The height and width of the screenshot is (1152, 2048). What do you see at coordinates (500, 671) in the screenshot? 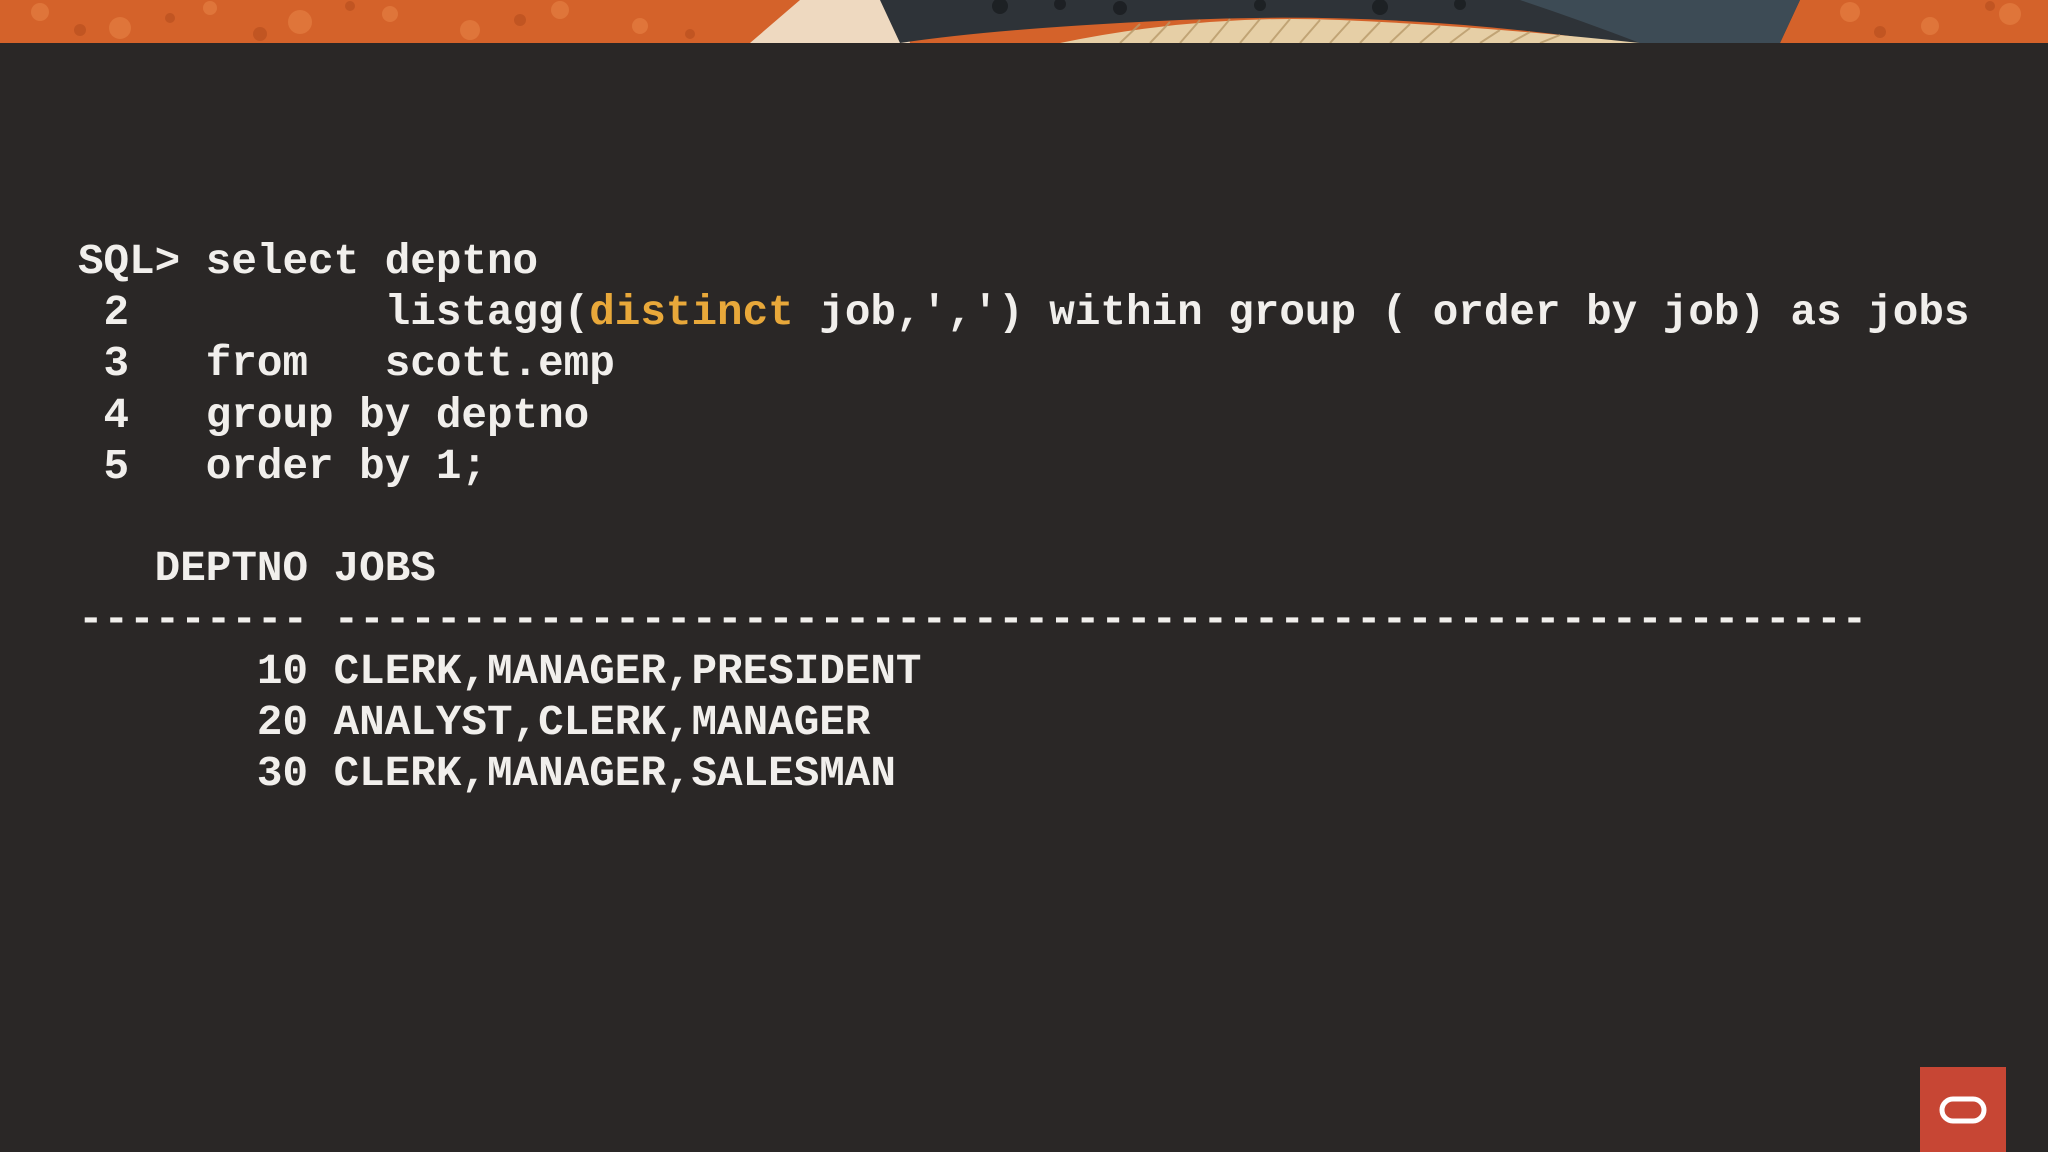
I see `result-row: 10 CLERK,MANAGER,PRESIDENT` at bounding box center [500, 671].